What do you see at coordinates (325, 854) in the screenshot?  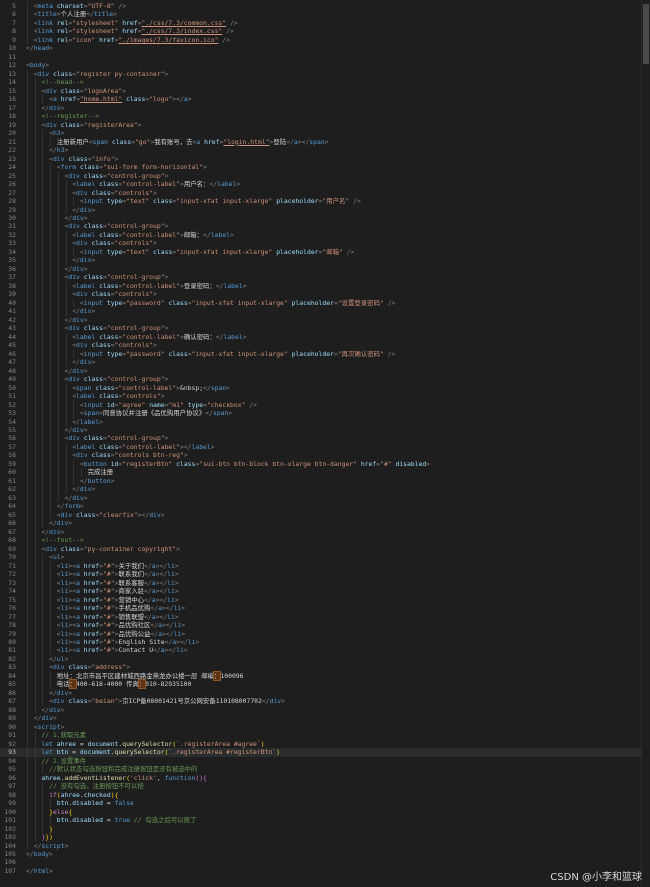 I see `code-line: 105 </body>` at bounding box center [325, 854].